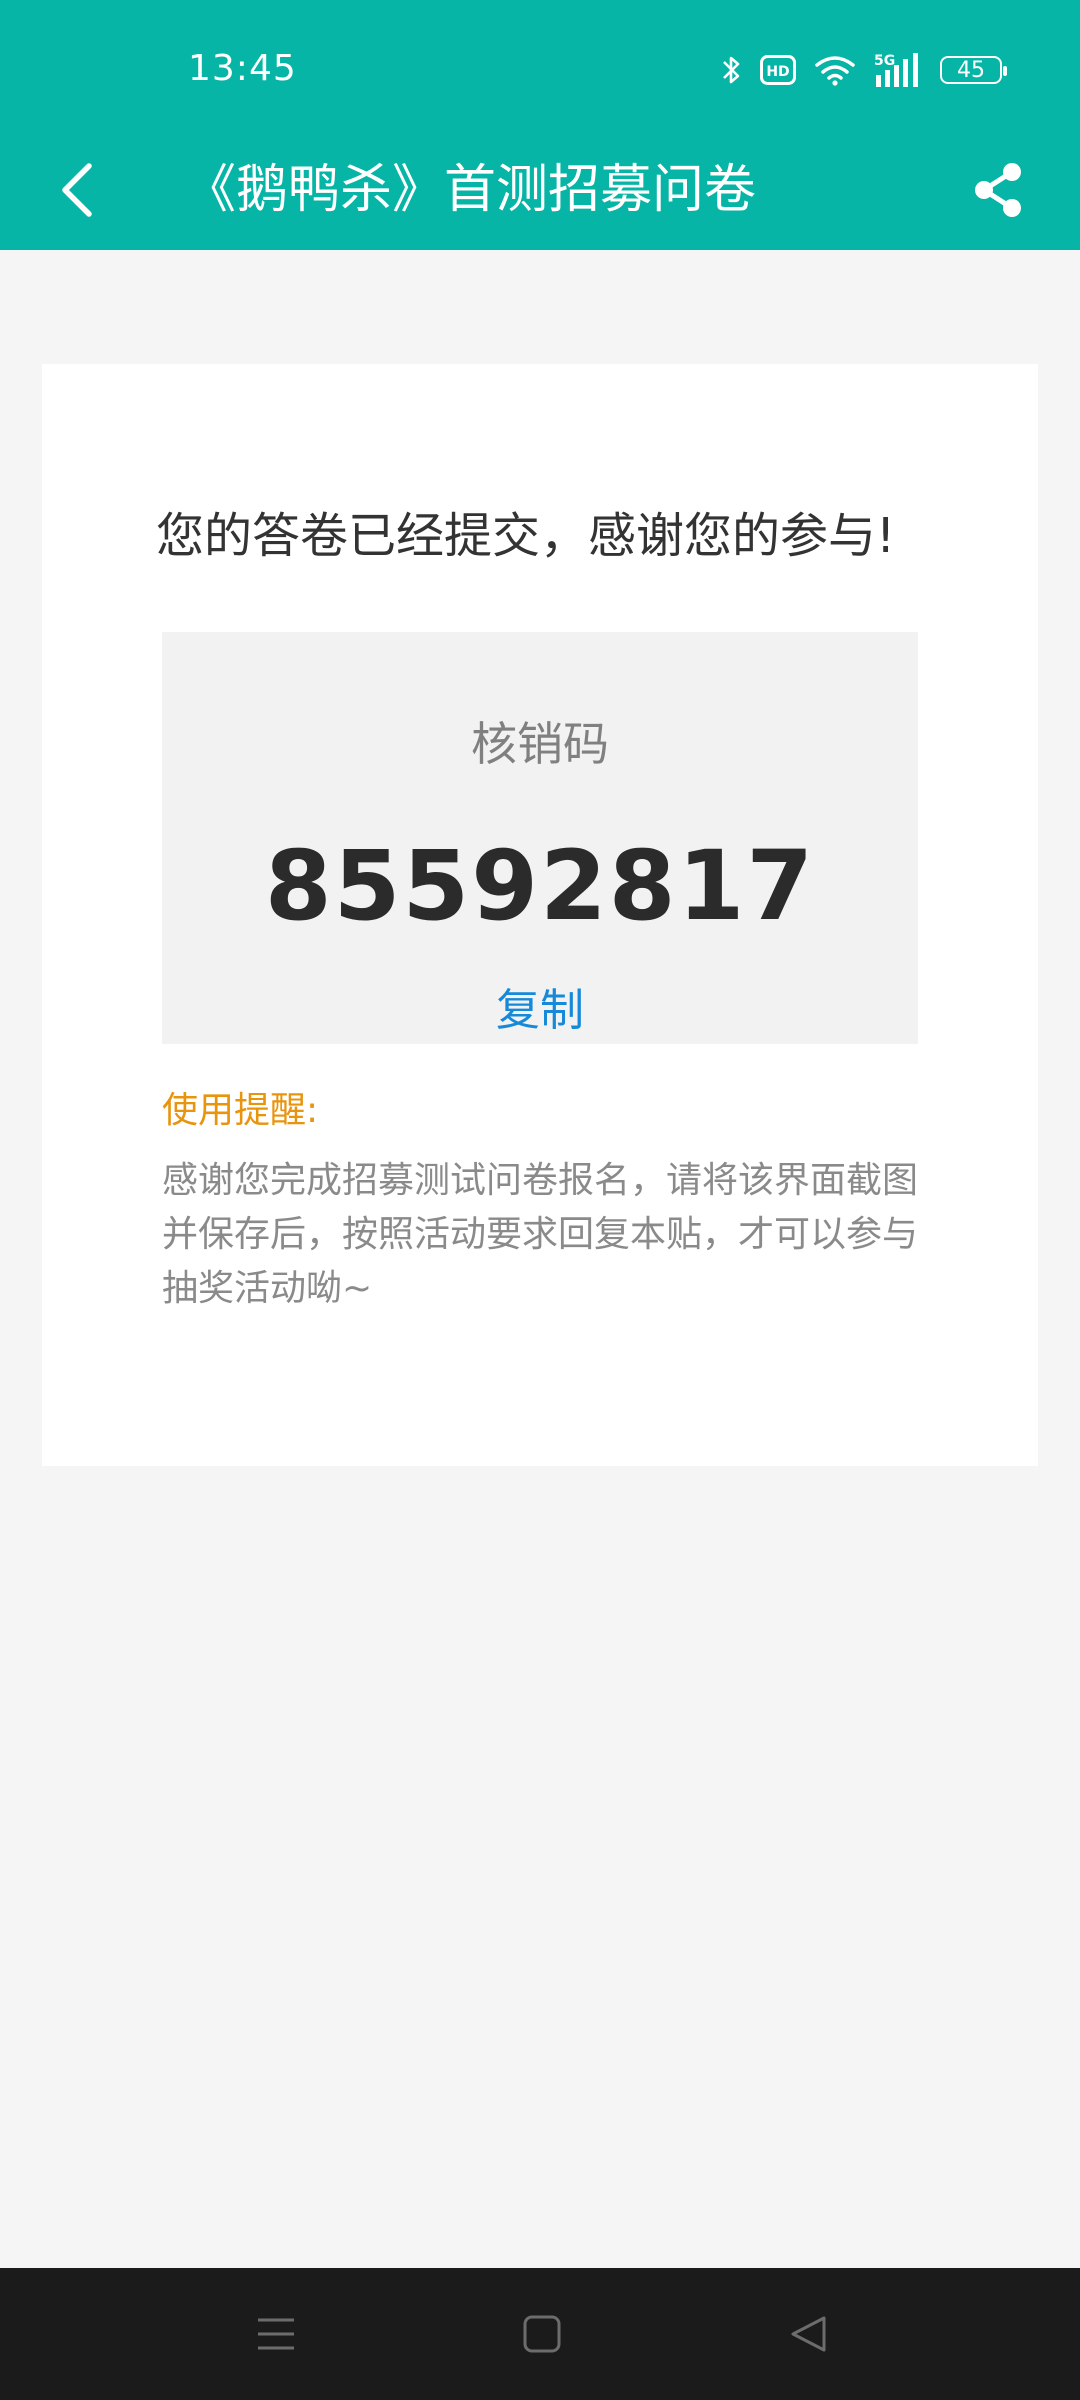 Image resolution: width=1080 pixels, height=2400 pixels. I want to click on svg-text: HD, so click(777, 72).